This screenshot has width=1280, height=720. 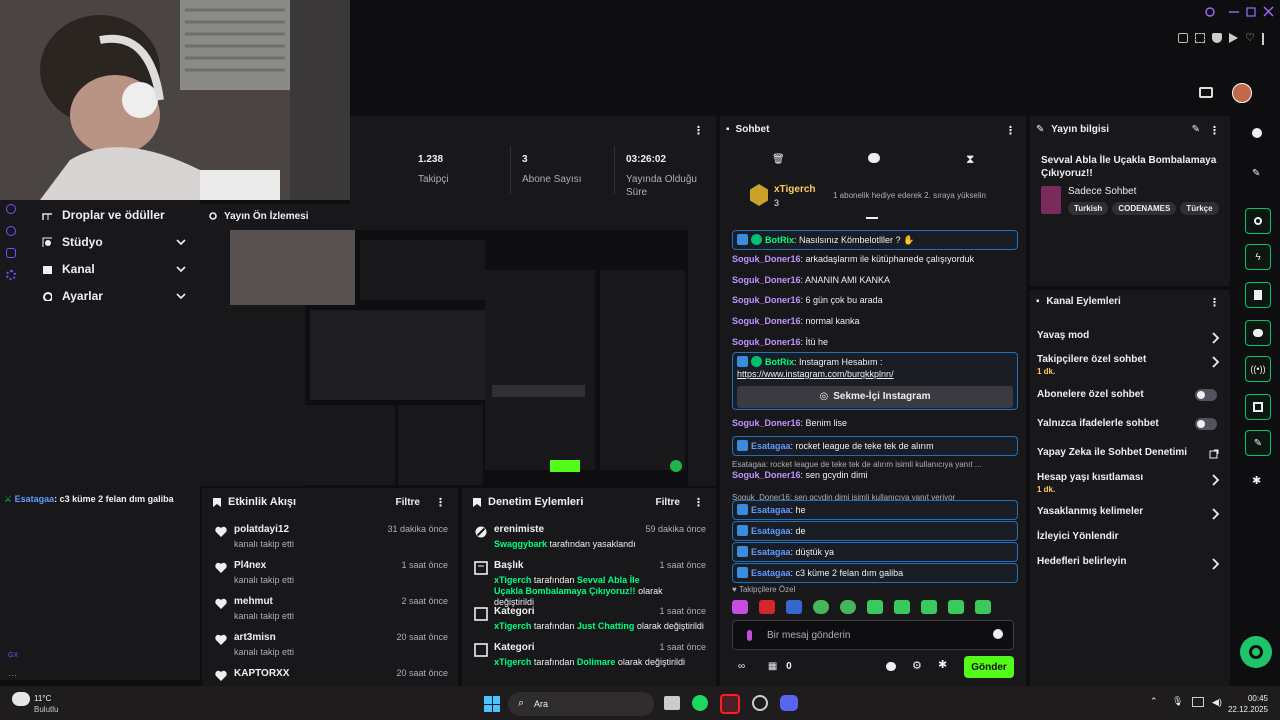 I want to click on activity-row: mehmut 2 saat önce kanalı takip etti, so click(x=330, y=610).